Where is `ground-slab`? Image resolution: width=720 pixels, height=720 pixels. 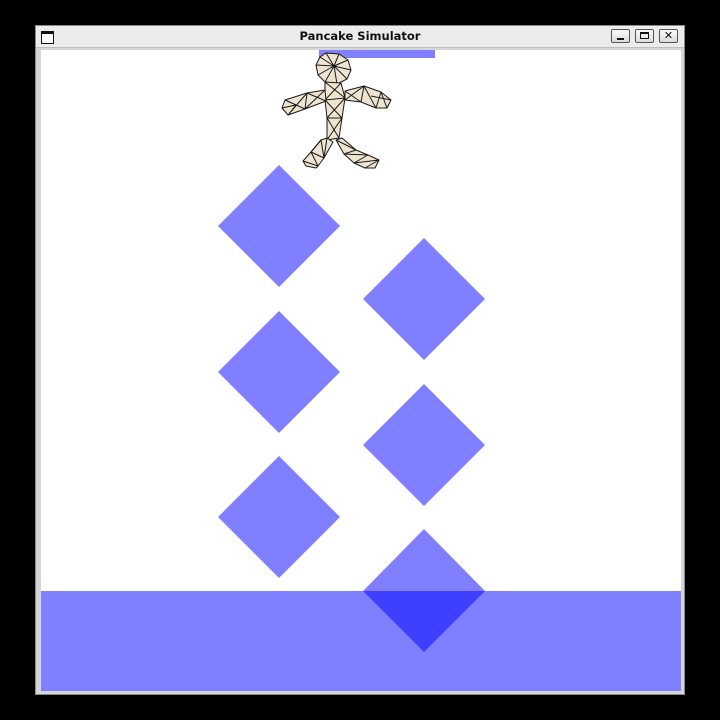 ground-slab is located at coordinates (361, 641).